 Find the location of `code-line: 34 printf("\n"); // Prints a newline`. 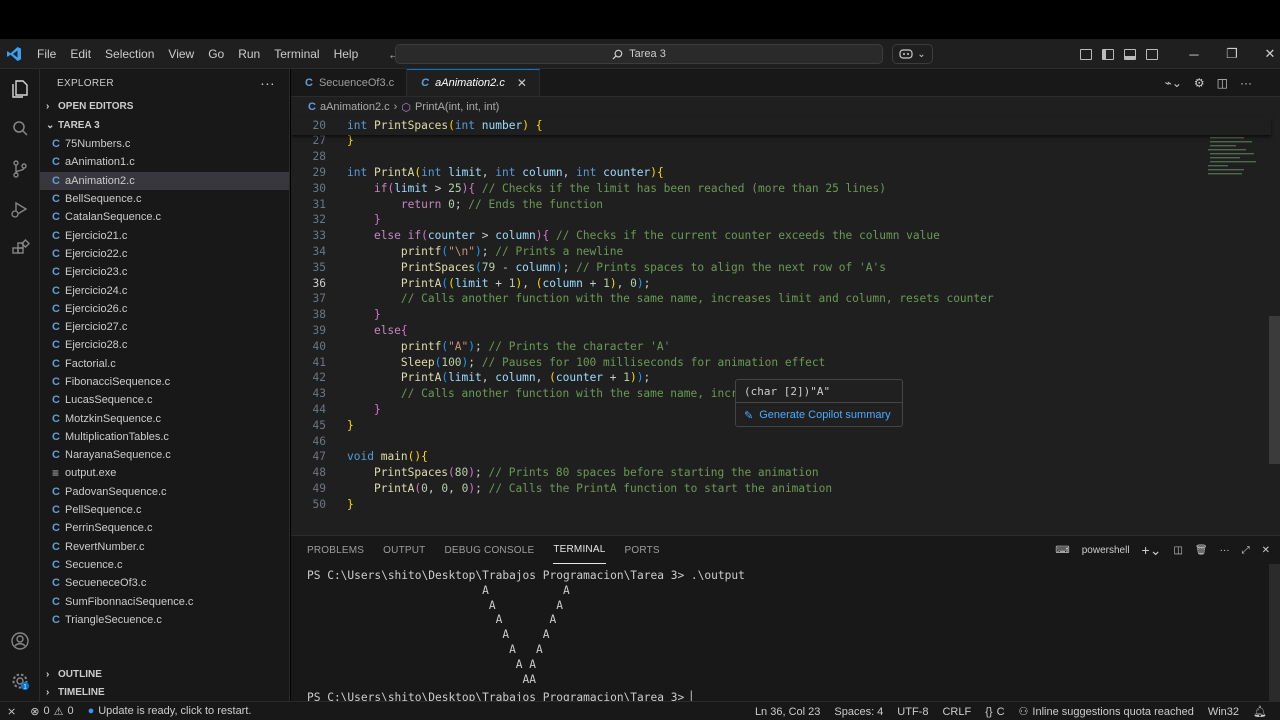

code-line: 34 printf("\n"); // Prints a newline is located at coordinates (741, 251).